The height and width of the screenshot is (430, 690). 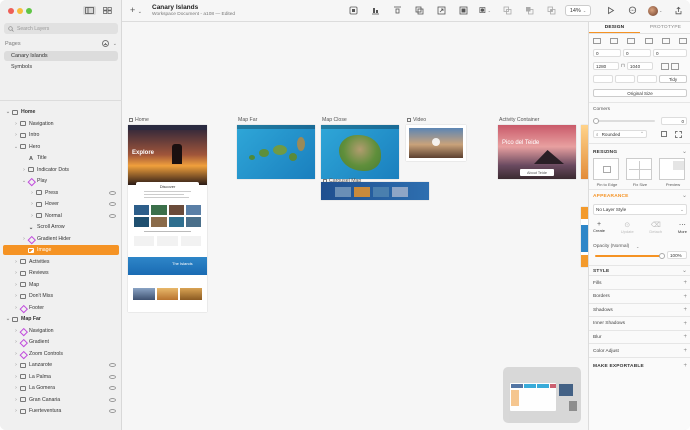 What do you see at coordinates (607, 53) in the screenshot?
I see `x-field: 0` at bounding box center [607, 53].